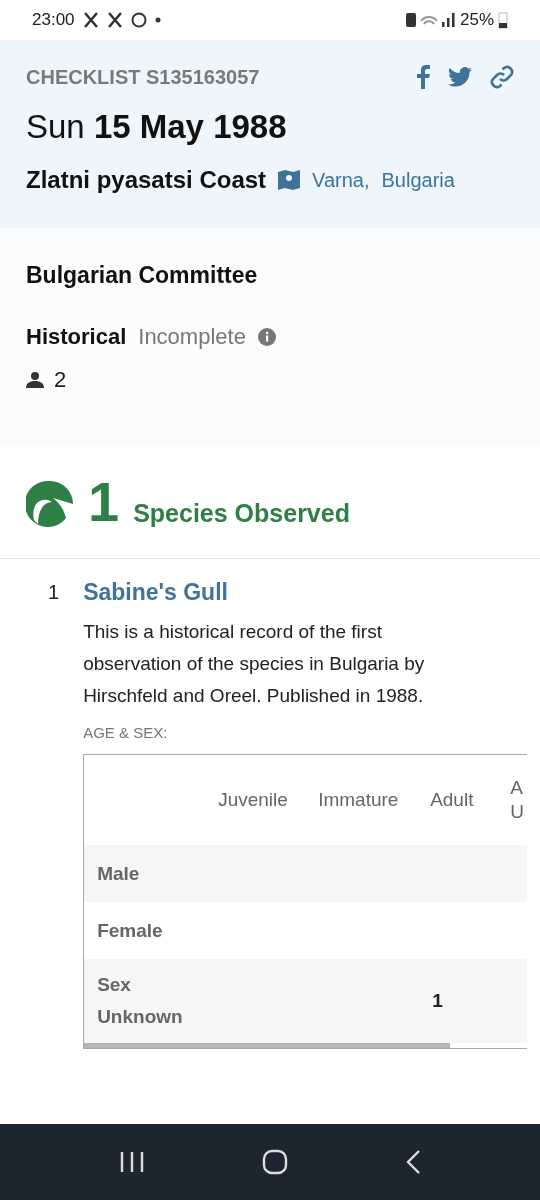 This screenshot has height=1200, width=540. Describe the element at coordinates (266, 336) in the screenshot. I see `info-icon` at that location.